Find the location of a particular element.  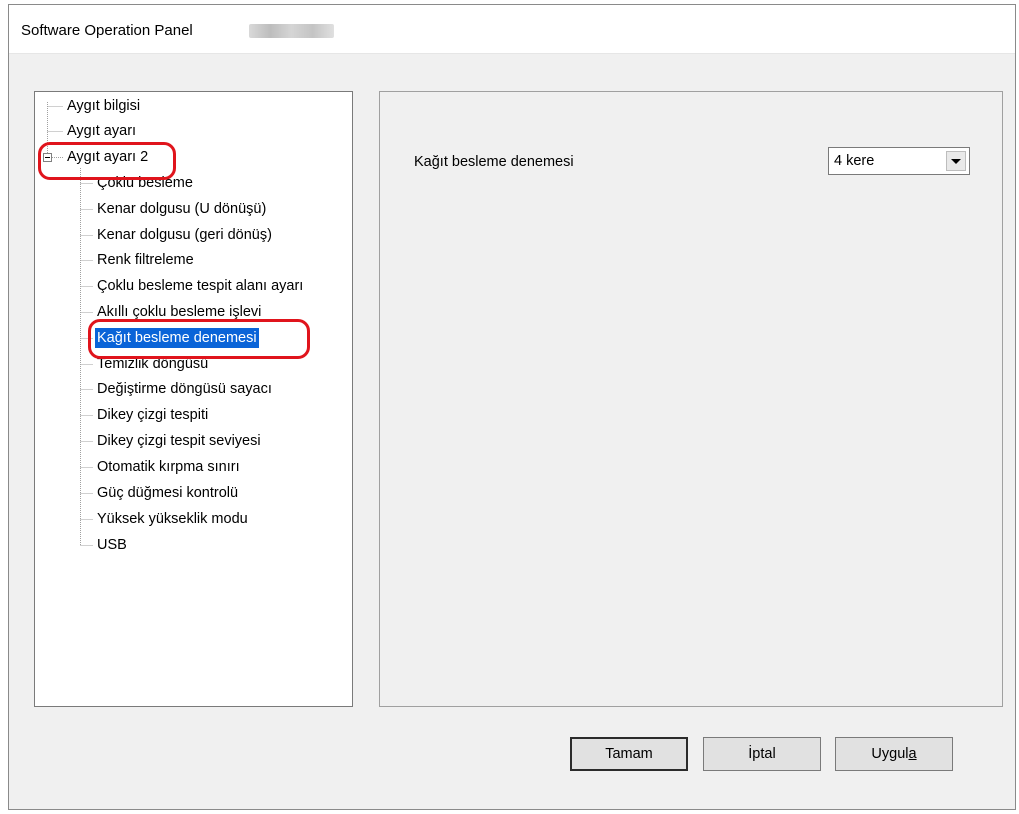

ok-button: Tamam is located at coordinates (629, 754).